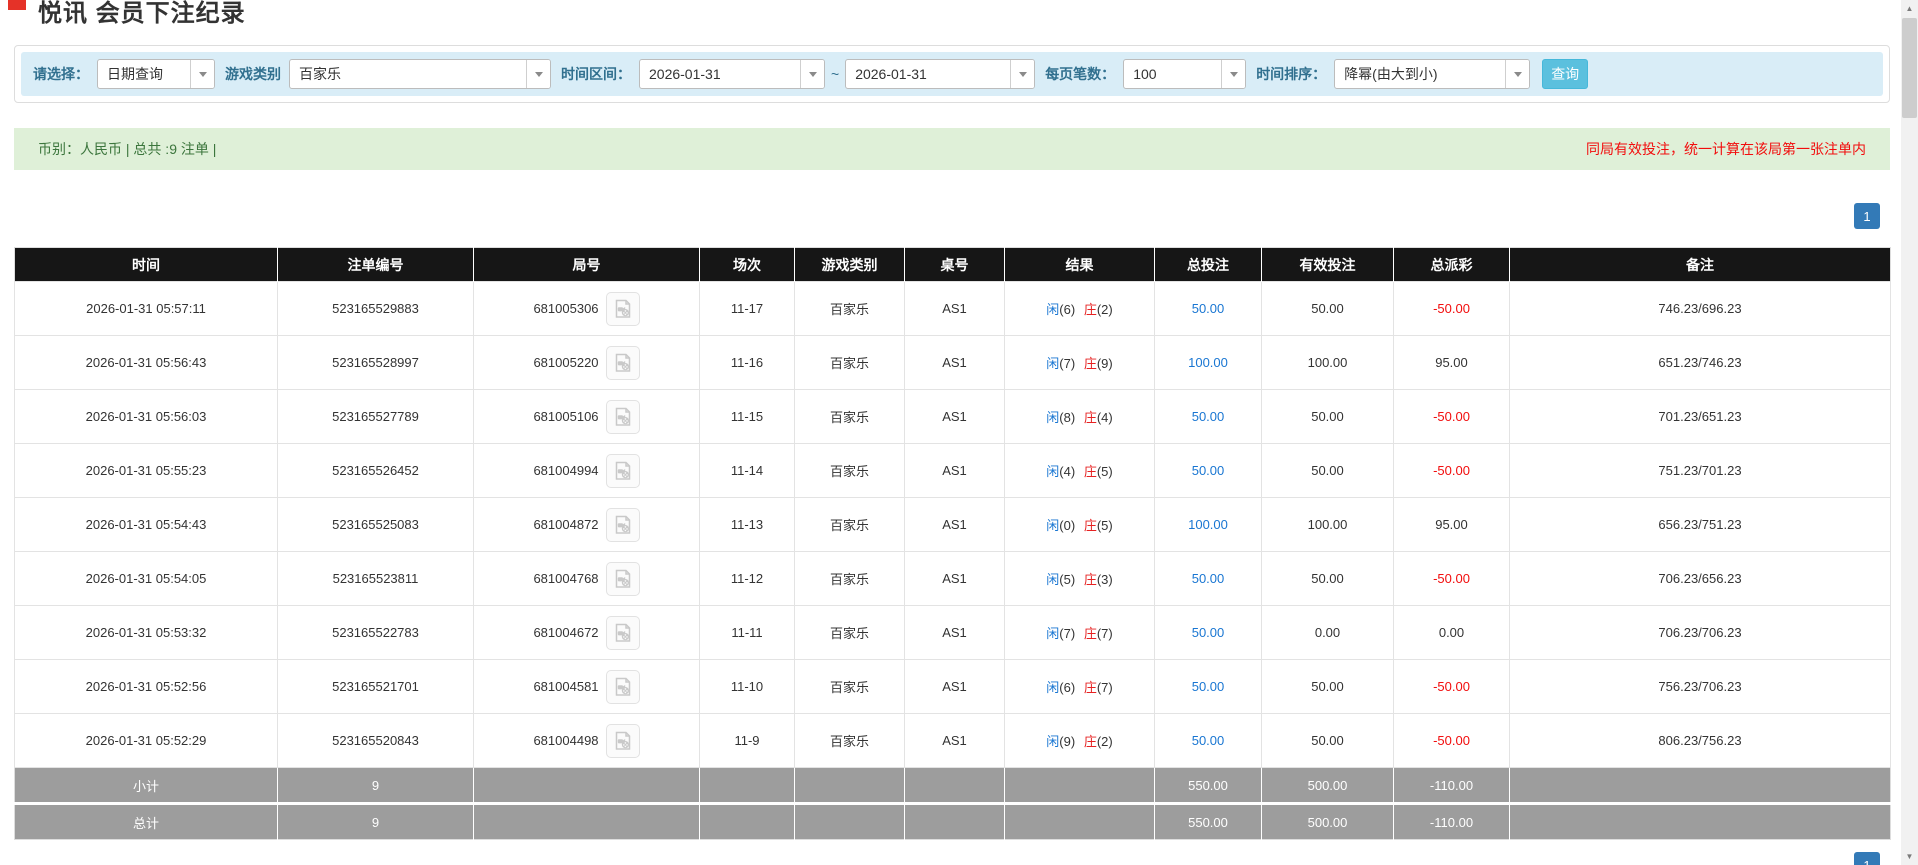 The width and height of the screenshot is (1918, 865). I want to click on cell-time: 2026-01-31 05:56:43, so click(146, 362).